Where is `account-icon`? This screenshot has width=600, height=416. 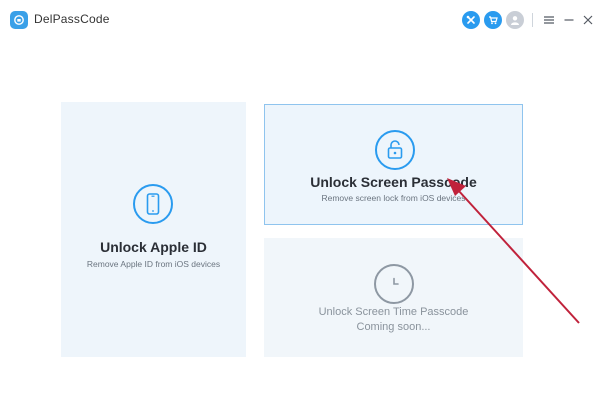 account-icon is located at coordinates (515, 20).